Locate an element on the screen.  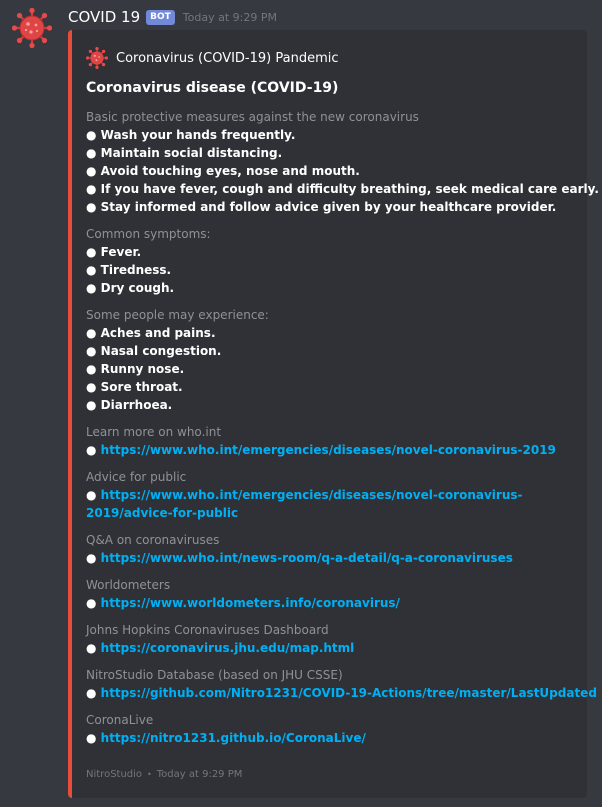
section-label-experience: Some people may experience: is located at coordinates (177, 315).